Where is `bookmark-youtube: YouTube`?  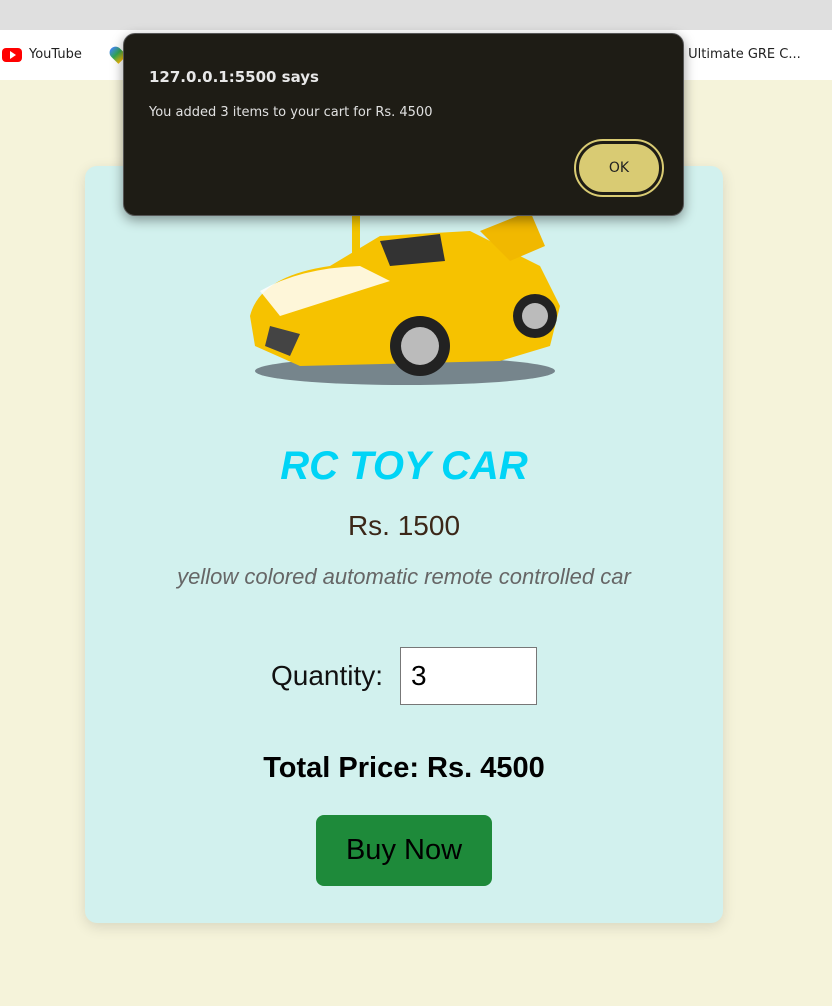 bookmark-youtube: YouTube is located at coordinates (42, 54).